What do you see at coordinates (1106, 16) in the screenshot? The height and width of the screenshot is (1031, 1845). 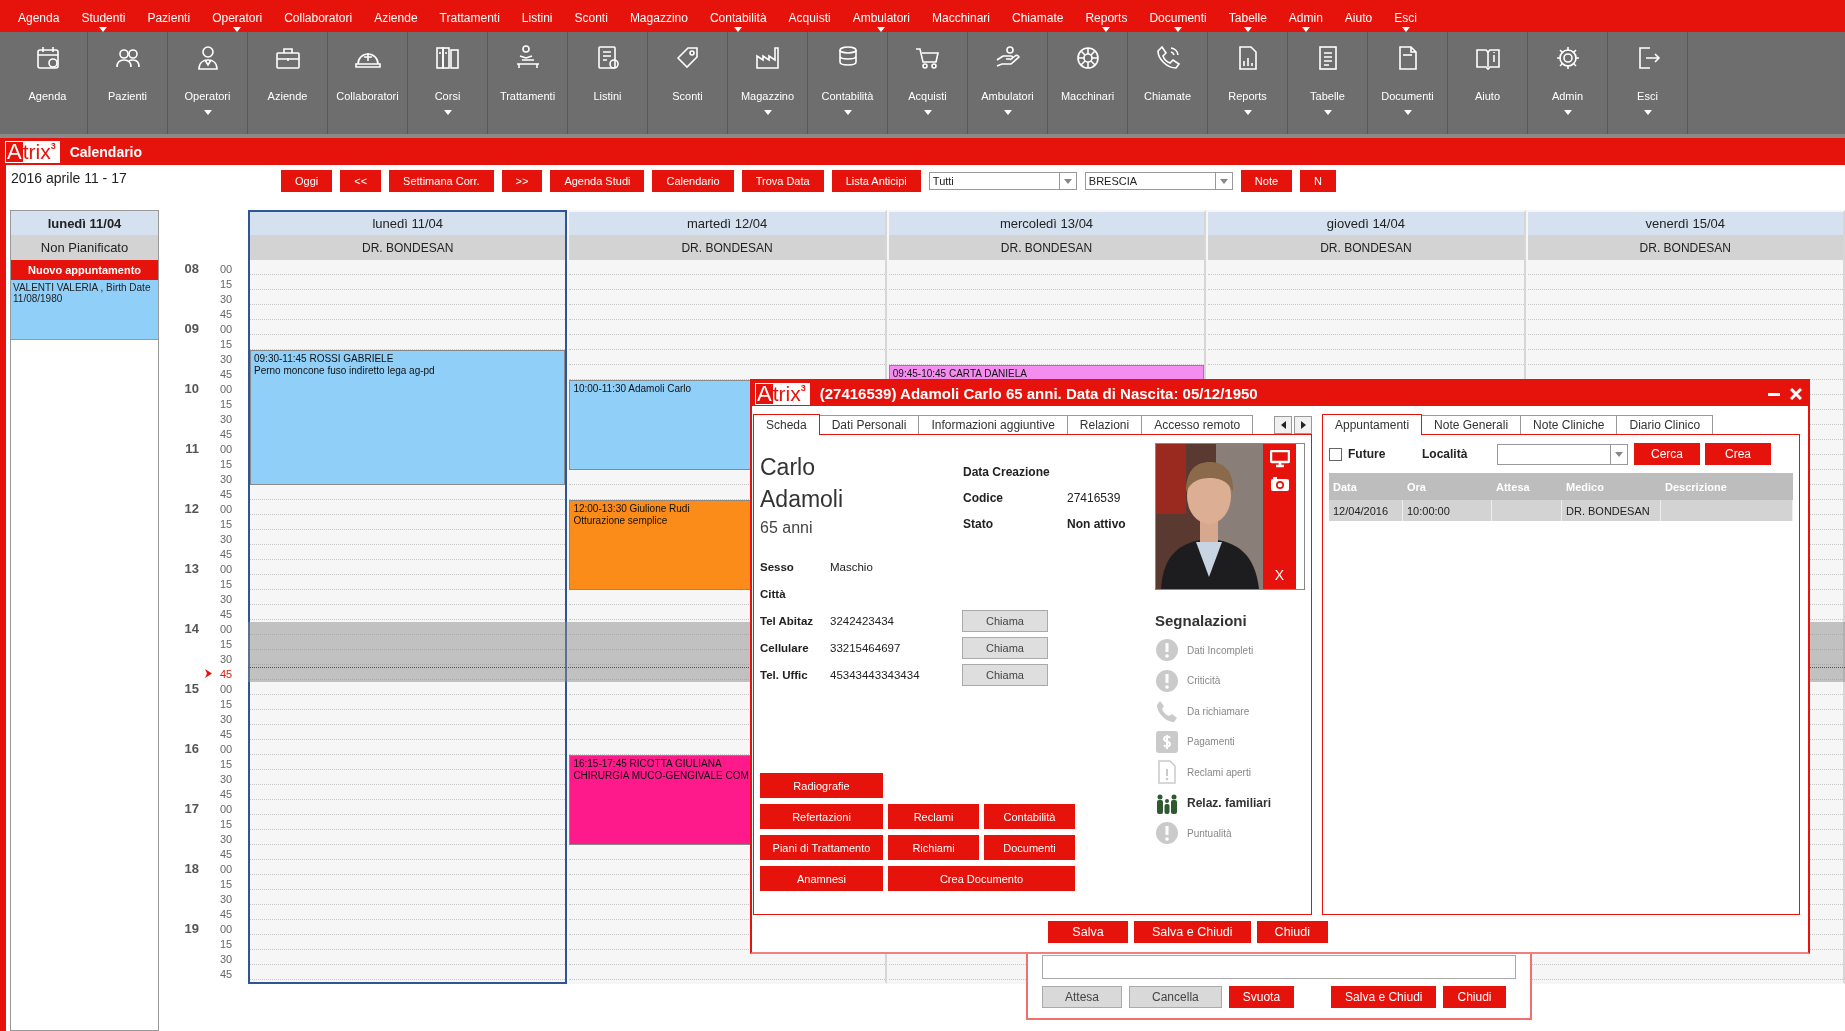 I see `menu-item: Reports` at bounding box center [1106, 16].